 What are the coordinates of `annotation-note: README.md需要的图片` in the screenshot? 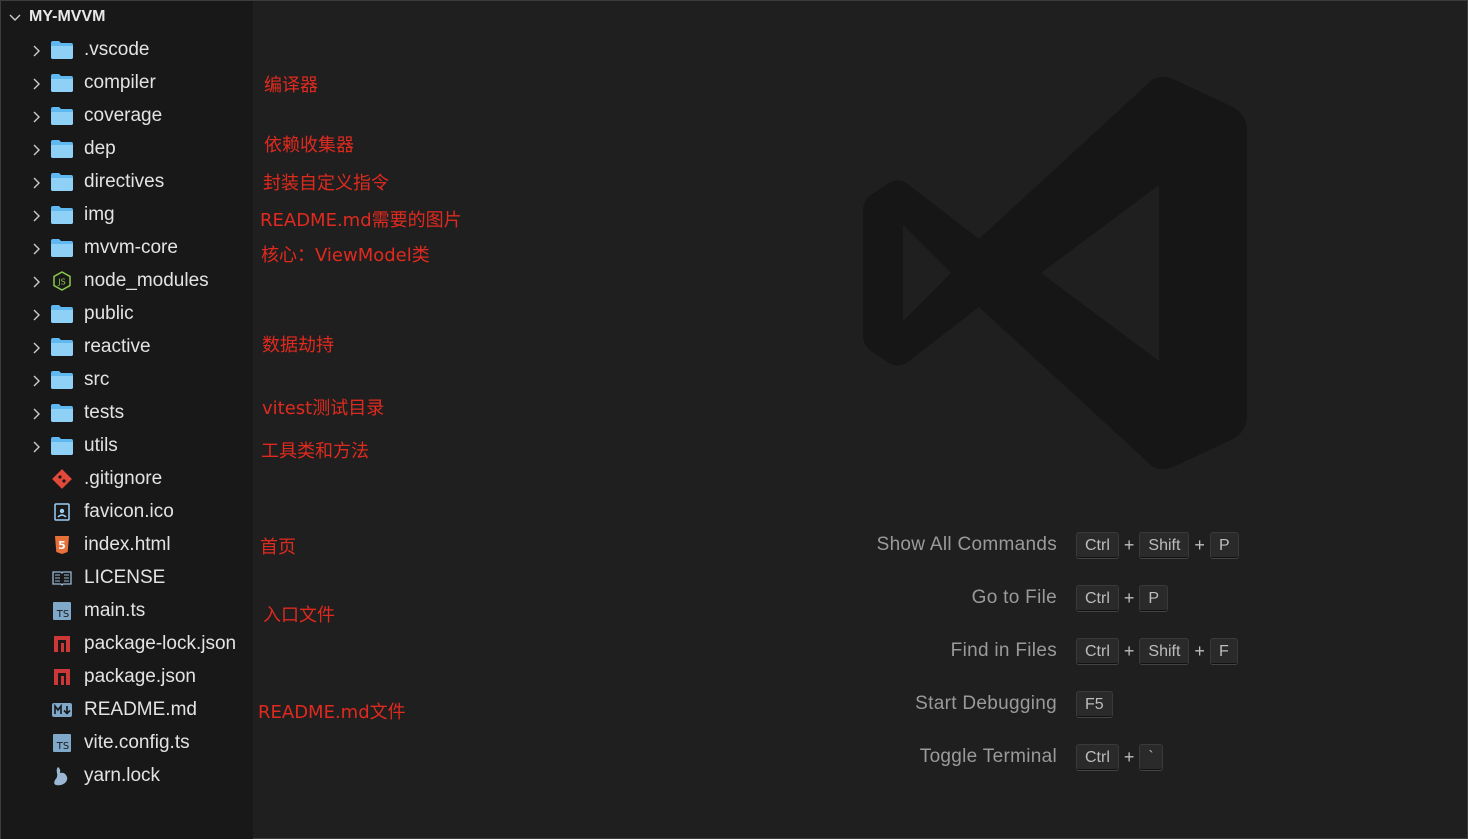 It's located at (361, 220).